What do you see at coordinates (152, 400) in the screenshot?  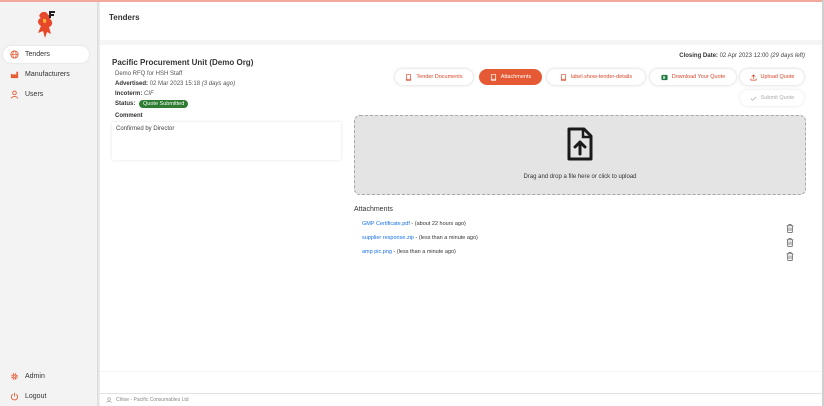 I see `current-user-label: Chloe - Pacific Consumables Ltd` at bounding box center [152, 400].